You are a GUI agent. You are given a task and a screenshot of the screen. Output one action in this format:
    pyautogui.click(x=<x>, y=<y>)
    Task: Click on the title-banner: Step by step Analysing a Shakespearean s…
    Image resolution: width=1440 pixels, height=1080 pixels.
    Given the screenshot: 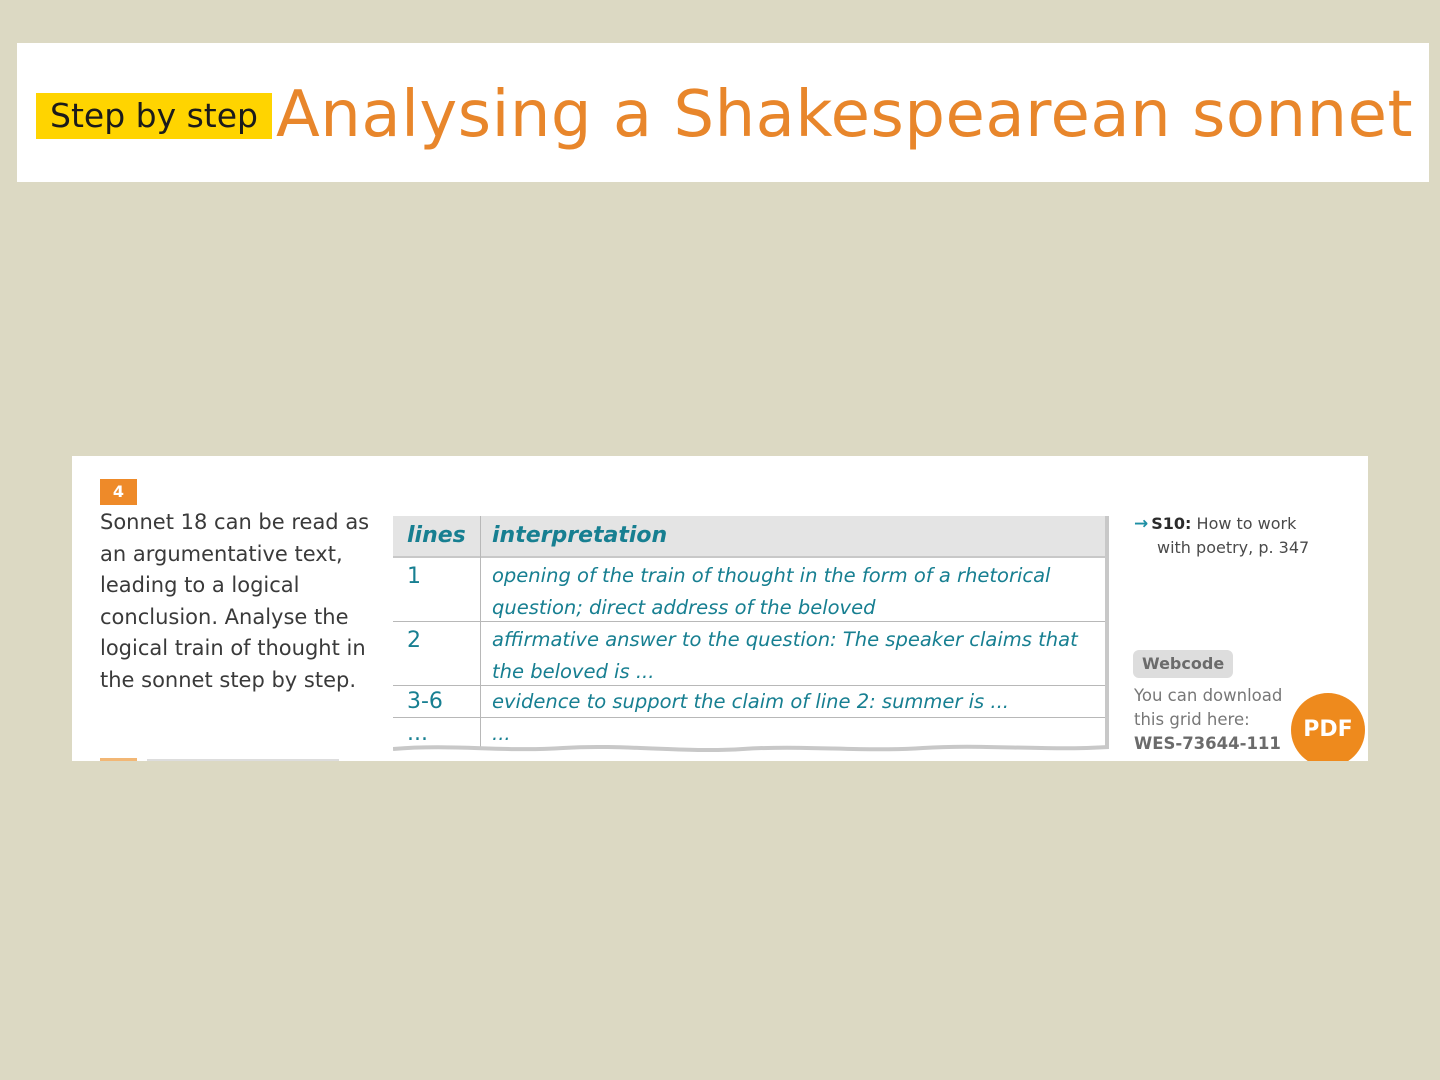 What is the action you would take?
    pyautogui.click(x=723, y=112)
    